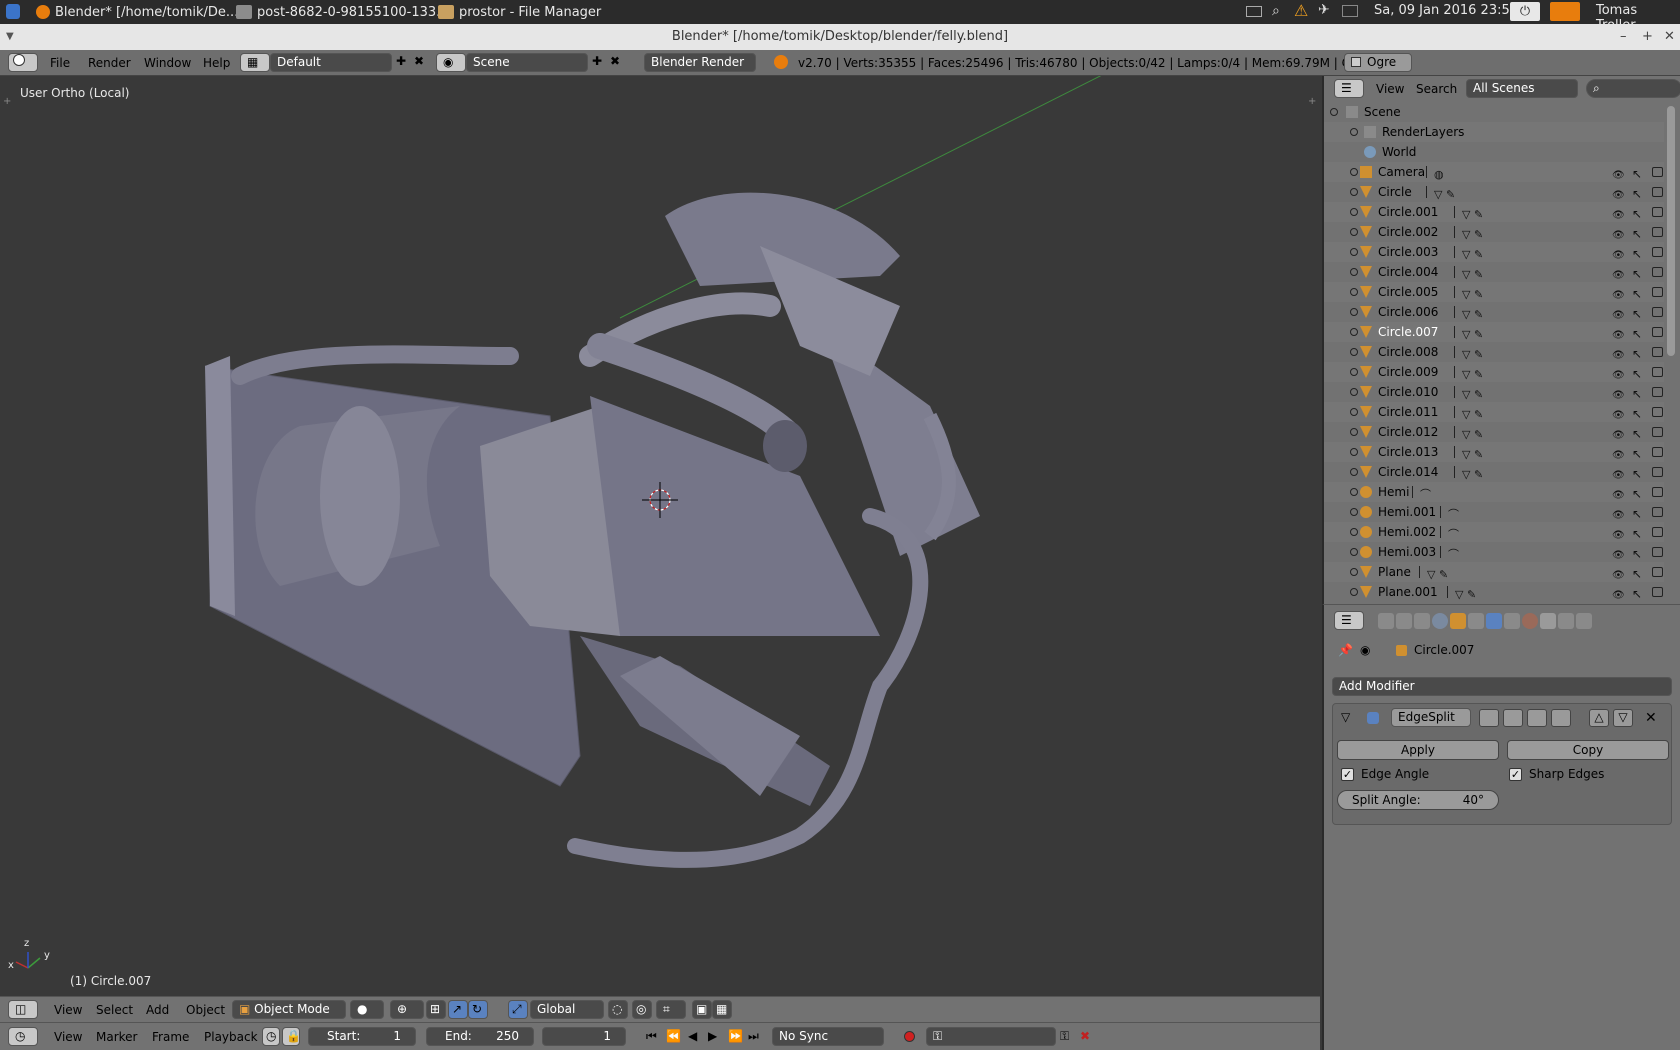 The height and width of the screenshot is (1050, 1680). Describe the element at coordinates (231, 1037) in the screenshot. I see `menu-playback: Playback` at that location.